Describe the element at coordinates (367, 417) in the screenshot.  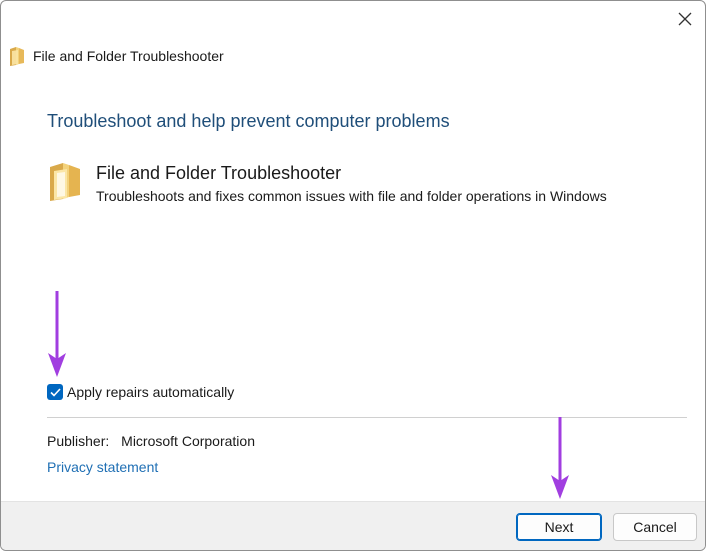
I see `divider` at that location.